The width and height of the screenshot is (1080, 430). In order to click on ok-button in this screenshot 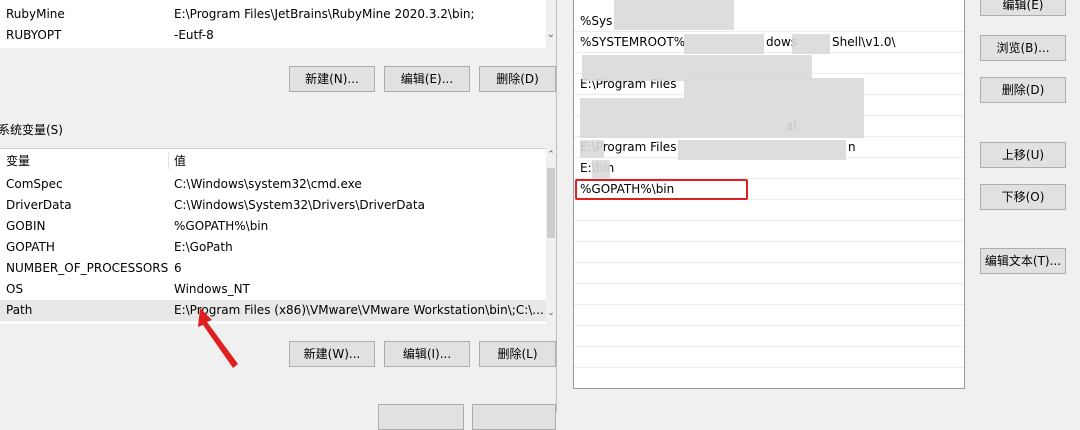, I will do `click(421, 417)`.